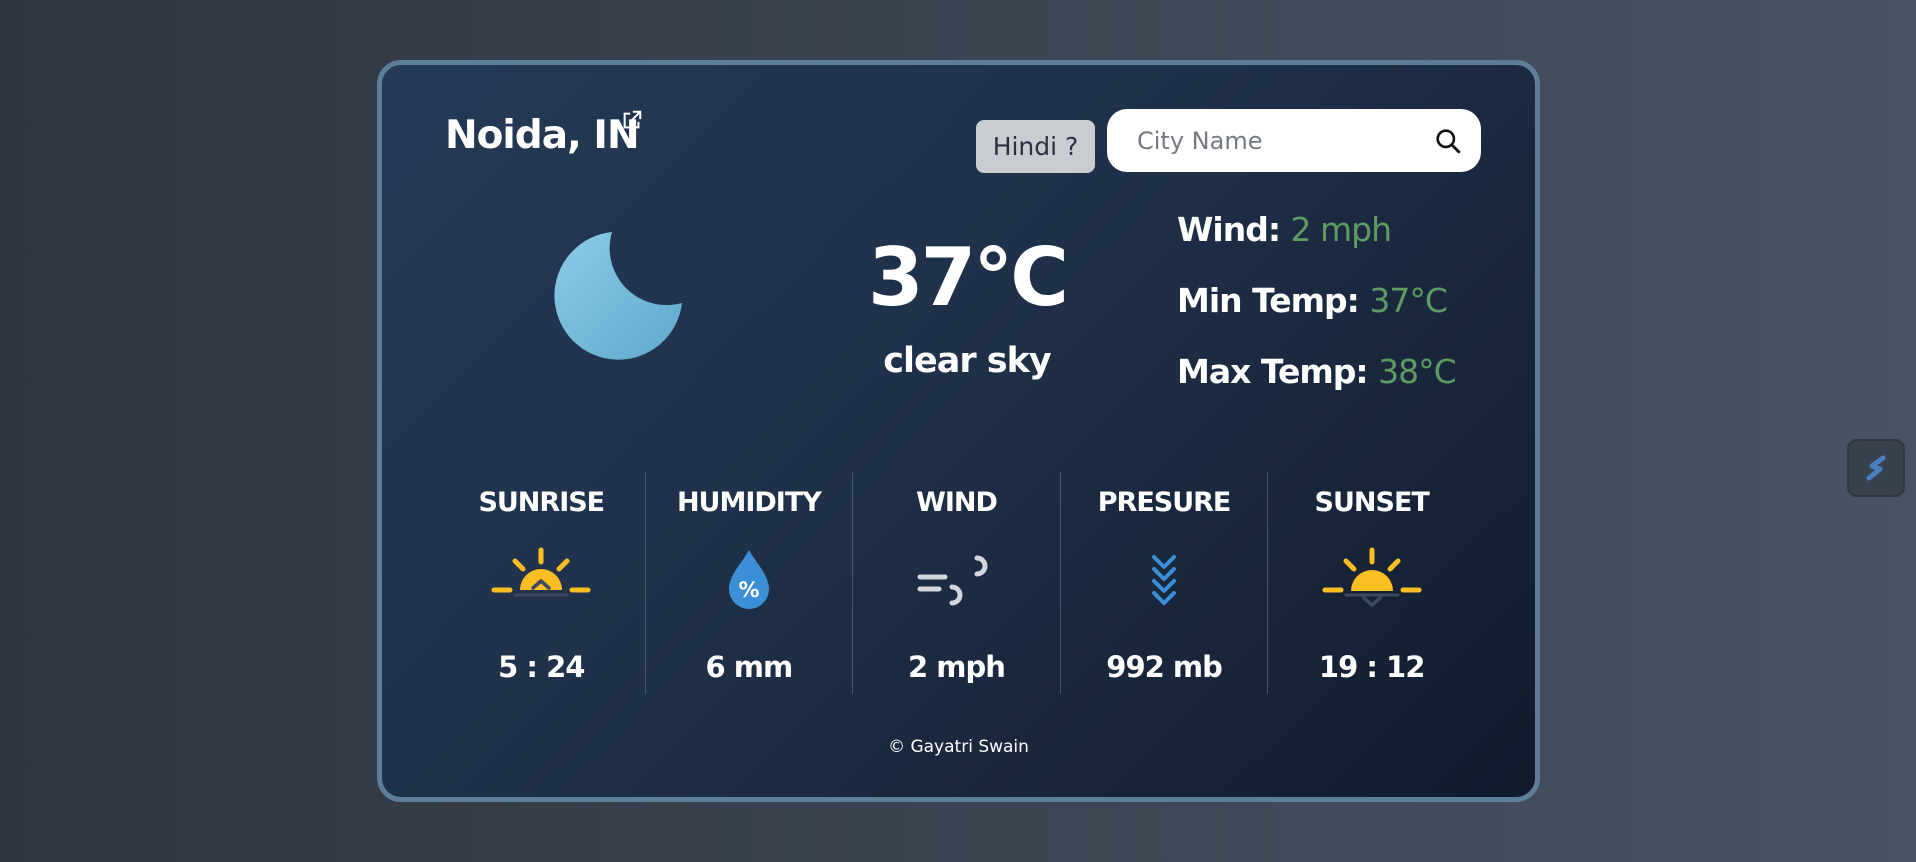  I want to click on search-box, so click(1294, 140).